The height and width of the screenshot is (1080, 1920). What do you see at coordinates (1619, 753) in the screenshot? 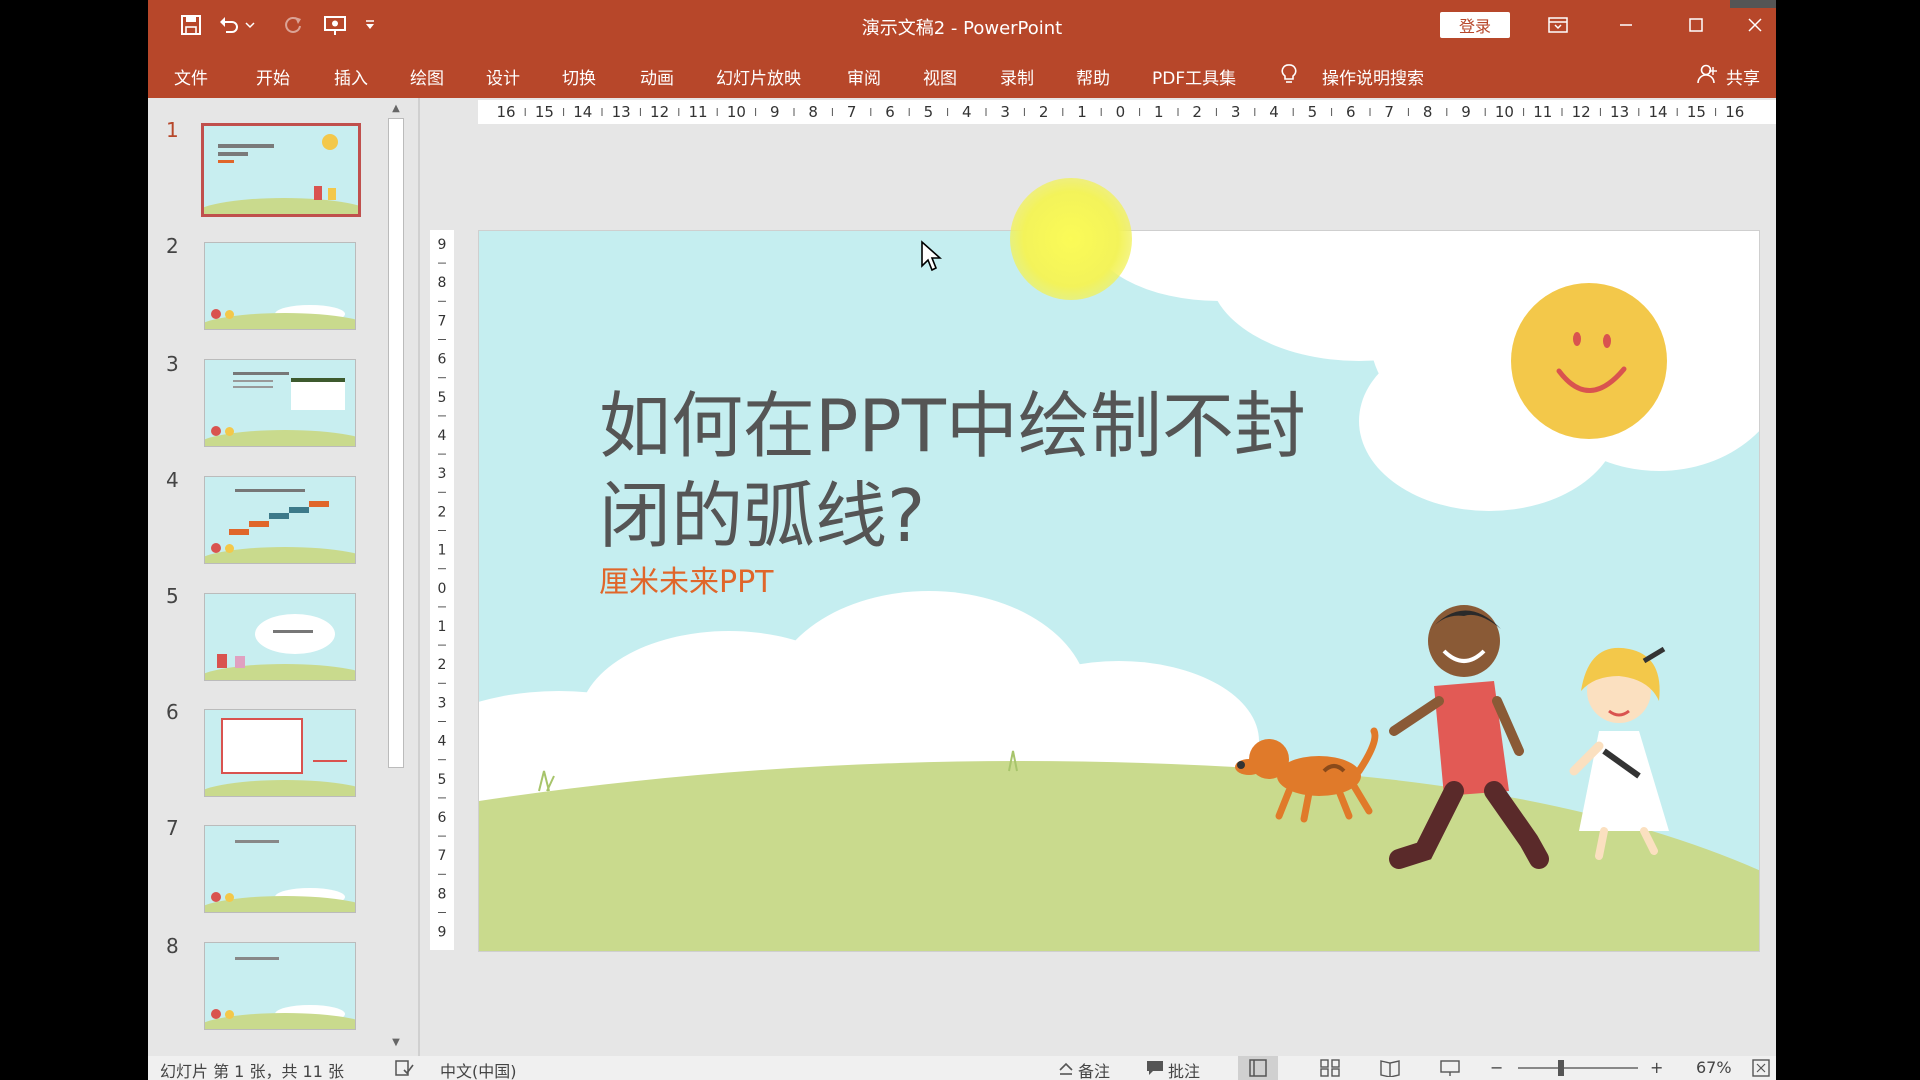
I see `girl-illustration` at bounding box center [1619, 753].